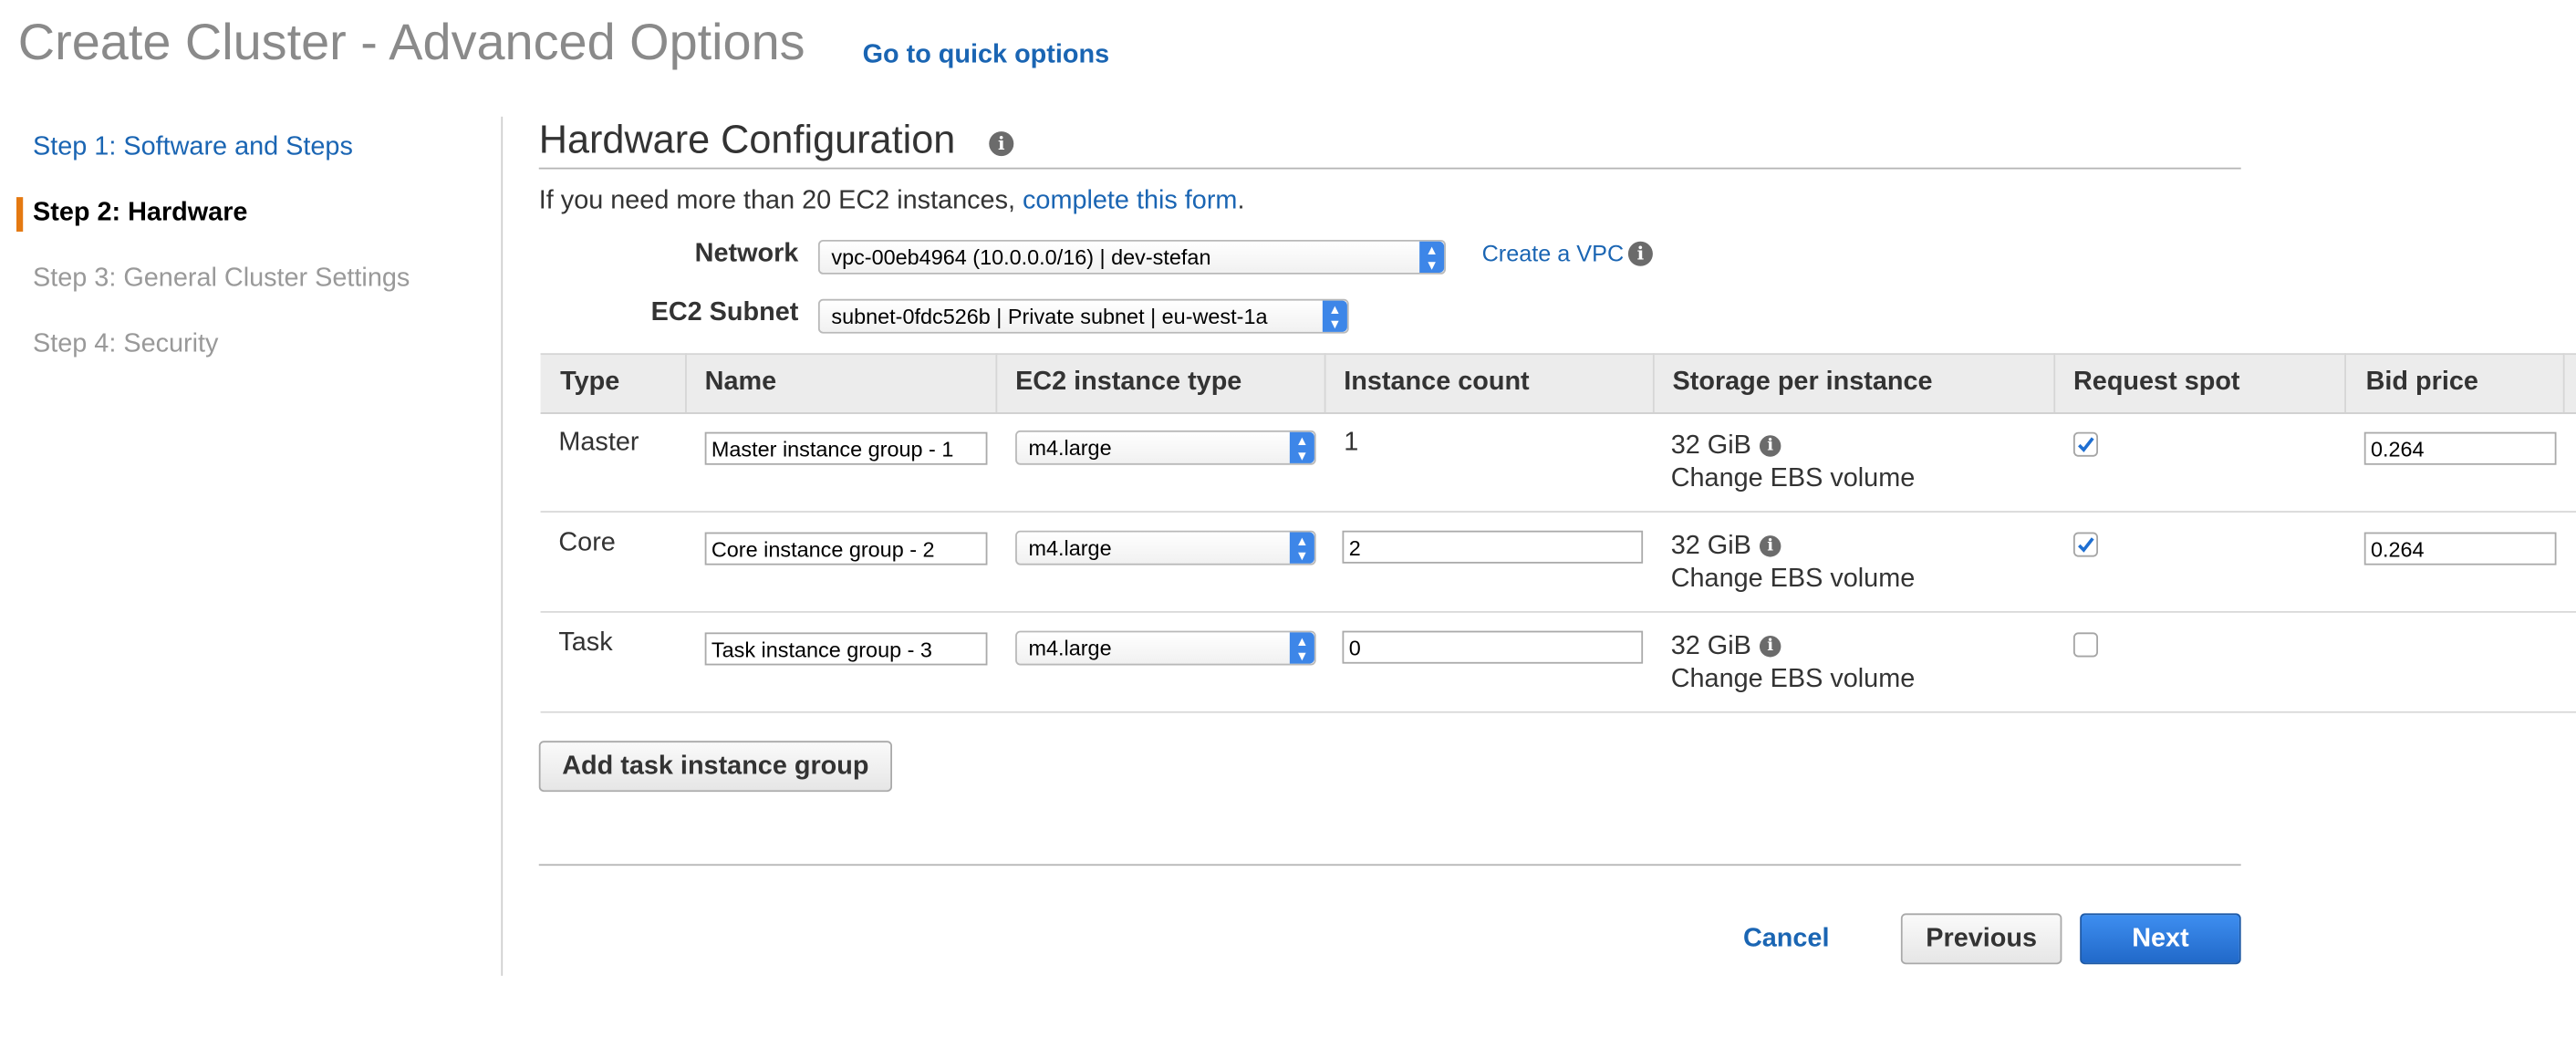 The image size is (2576, 1058). I want to click on previous-button: Previous, so click(1981, 939).